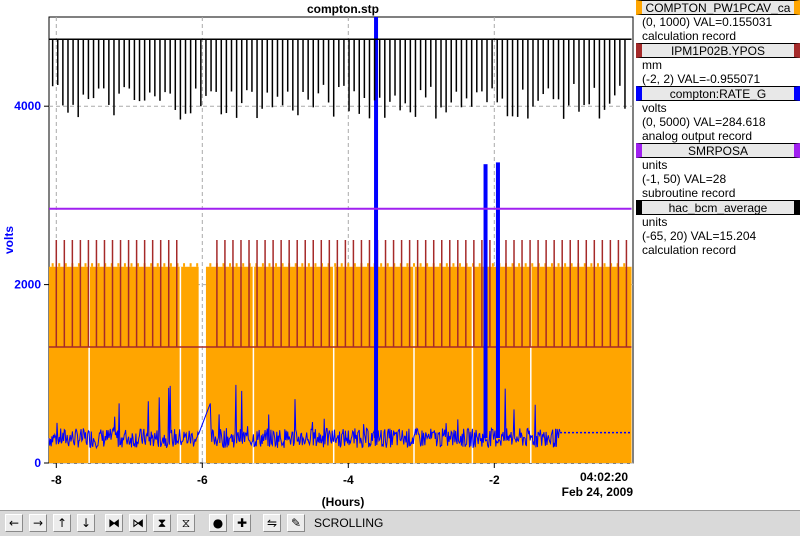 The width and height of the screenshot is (800, 536). I want to click on legend-detail: (-65, 20) VAL=15.204, so click(699, 236).